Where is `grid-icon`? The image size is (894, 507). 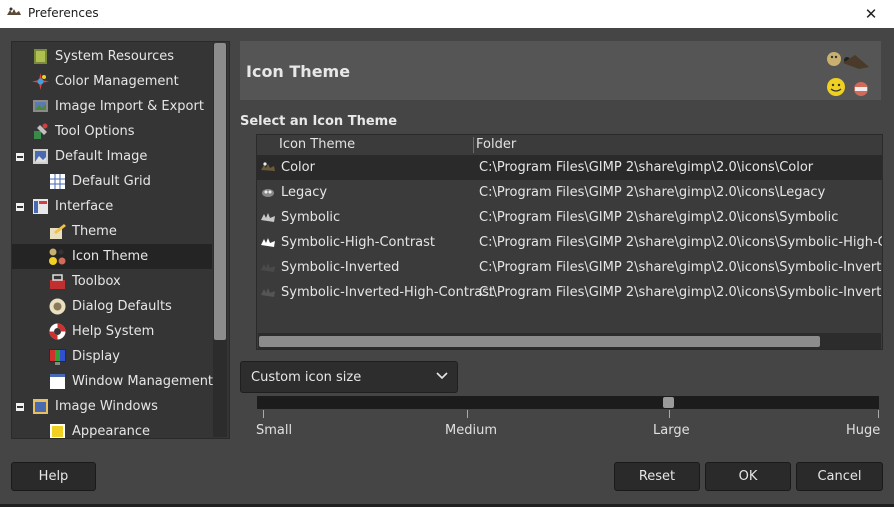 grid-icon is located at coordinates (57, 181).